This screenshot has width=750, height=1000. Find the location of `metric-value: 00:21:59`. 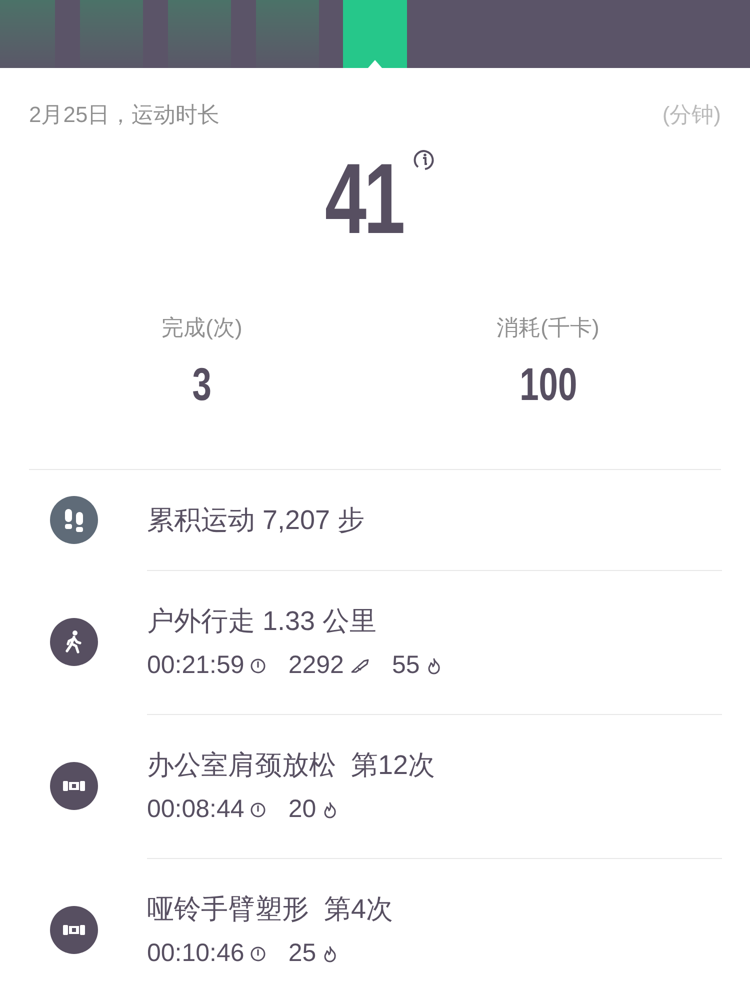

metric-value: 00:21:59 is located at coordinates (195, 665).